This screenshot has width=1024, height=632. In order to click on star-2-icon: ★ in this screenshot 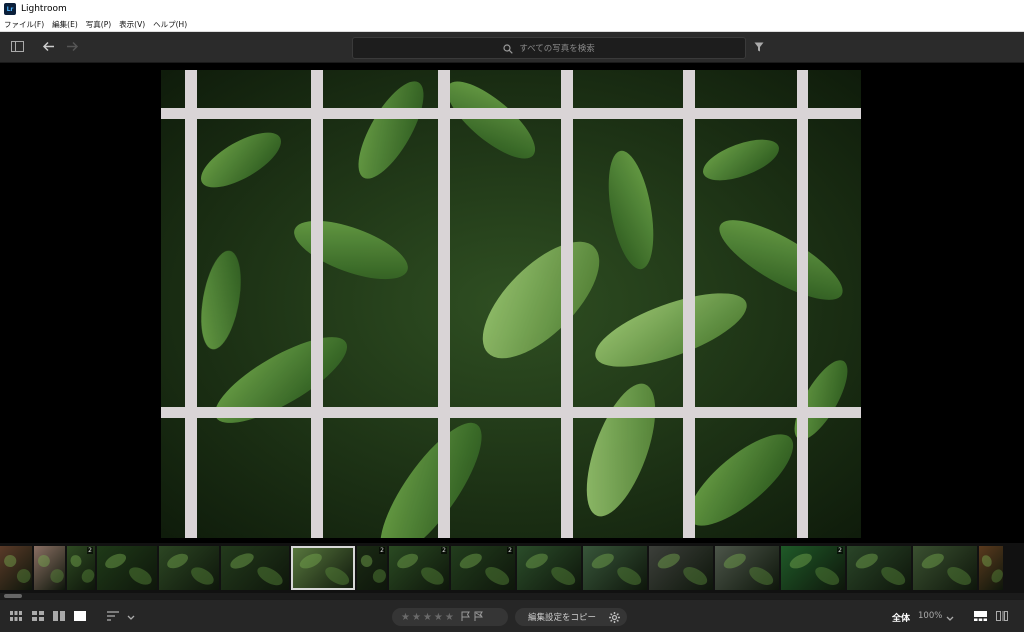, I will do `click(416, 617)`.